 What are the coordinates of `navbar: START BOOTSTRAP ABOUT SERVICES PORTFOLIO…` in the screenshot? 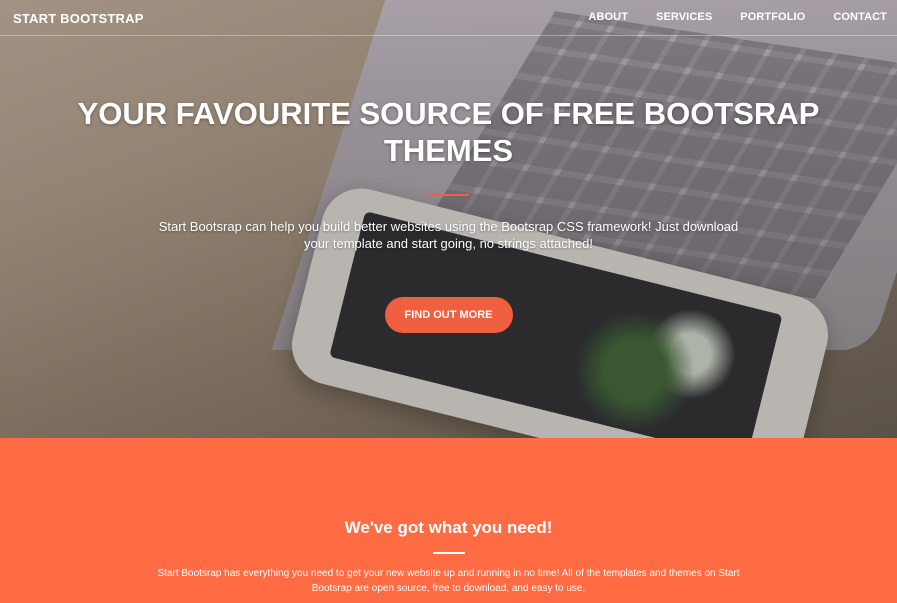 It's located at (448, 18).